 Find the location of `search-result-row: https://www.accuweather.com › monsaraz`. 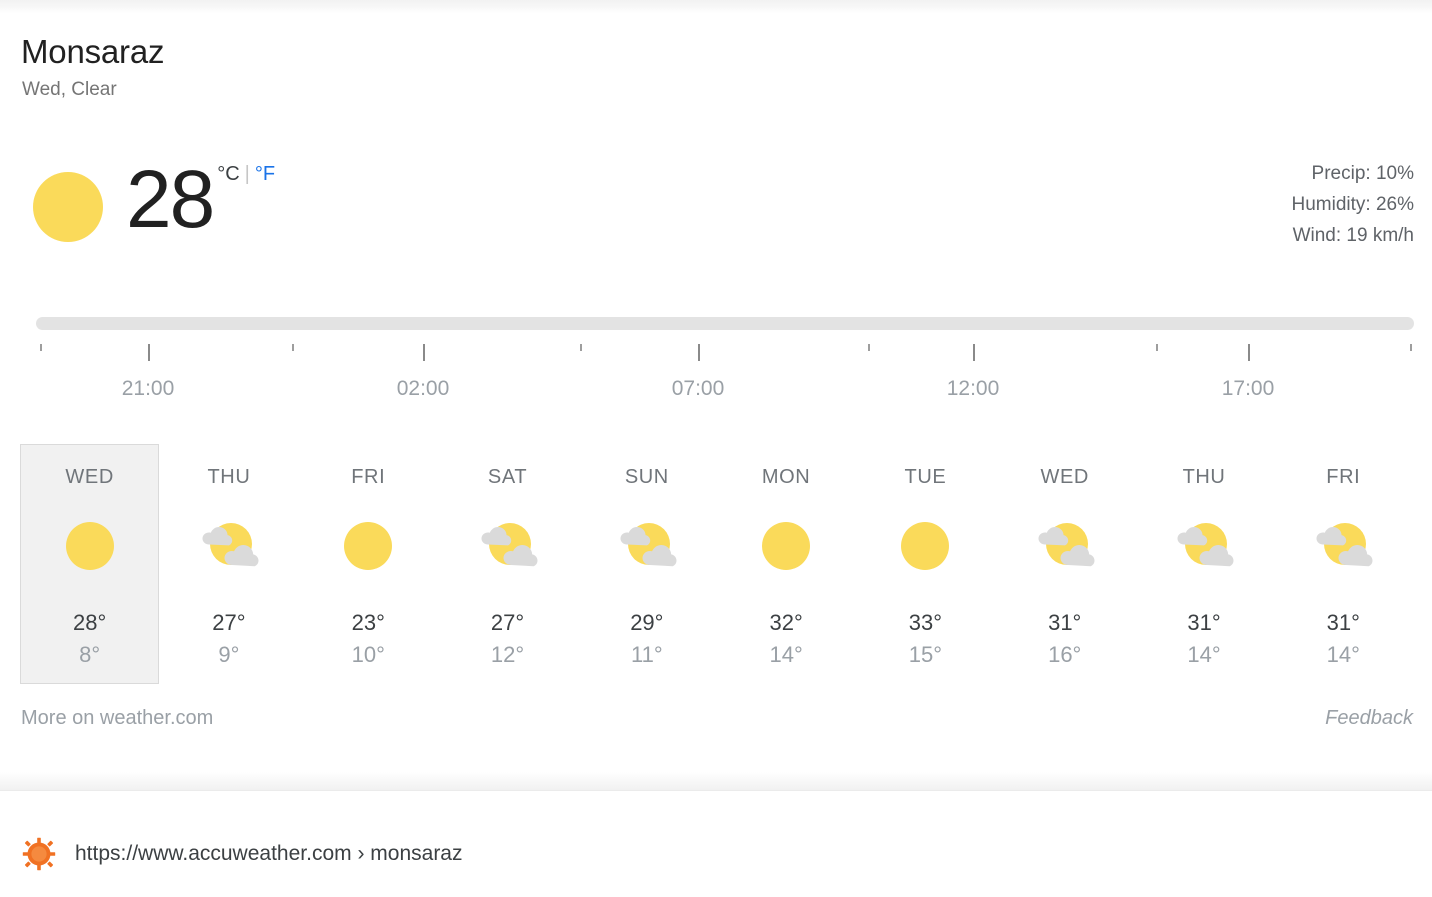

search-result-row: https://www.accuweather.com › monsaraz is located at coordinates (716, 854).